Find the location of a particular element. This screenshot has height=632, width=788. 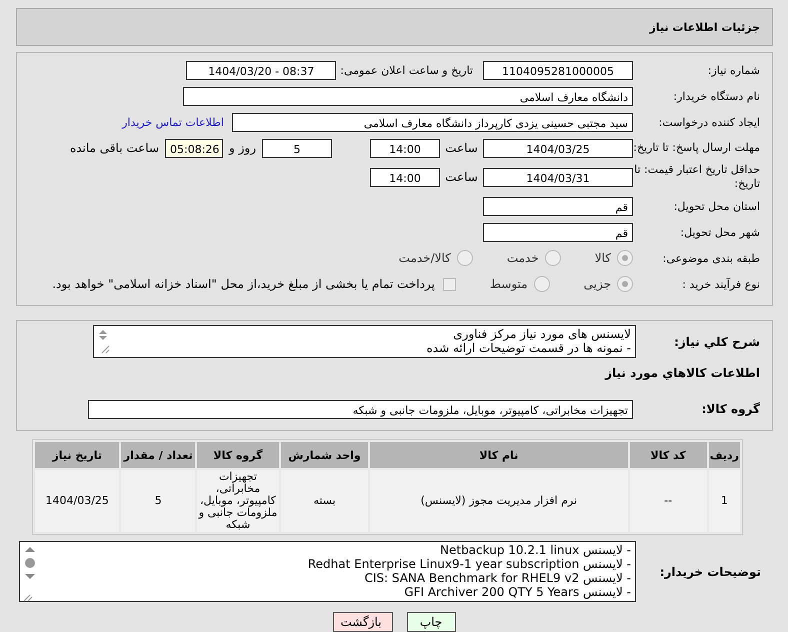

description-line: لایسنس های مورد نیاز مرکز فناوری is located at coordinates (541, 334).